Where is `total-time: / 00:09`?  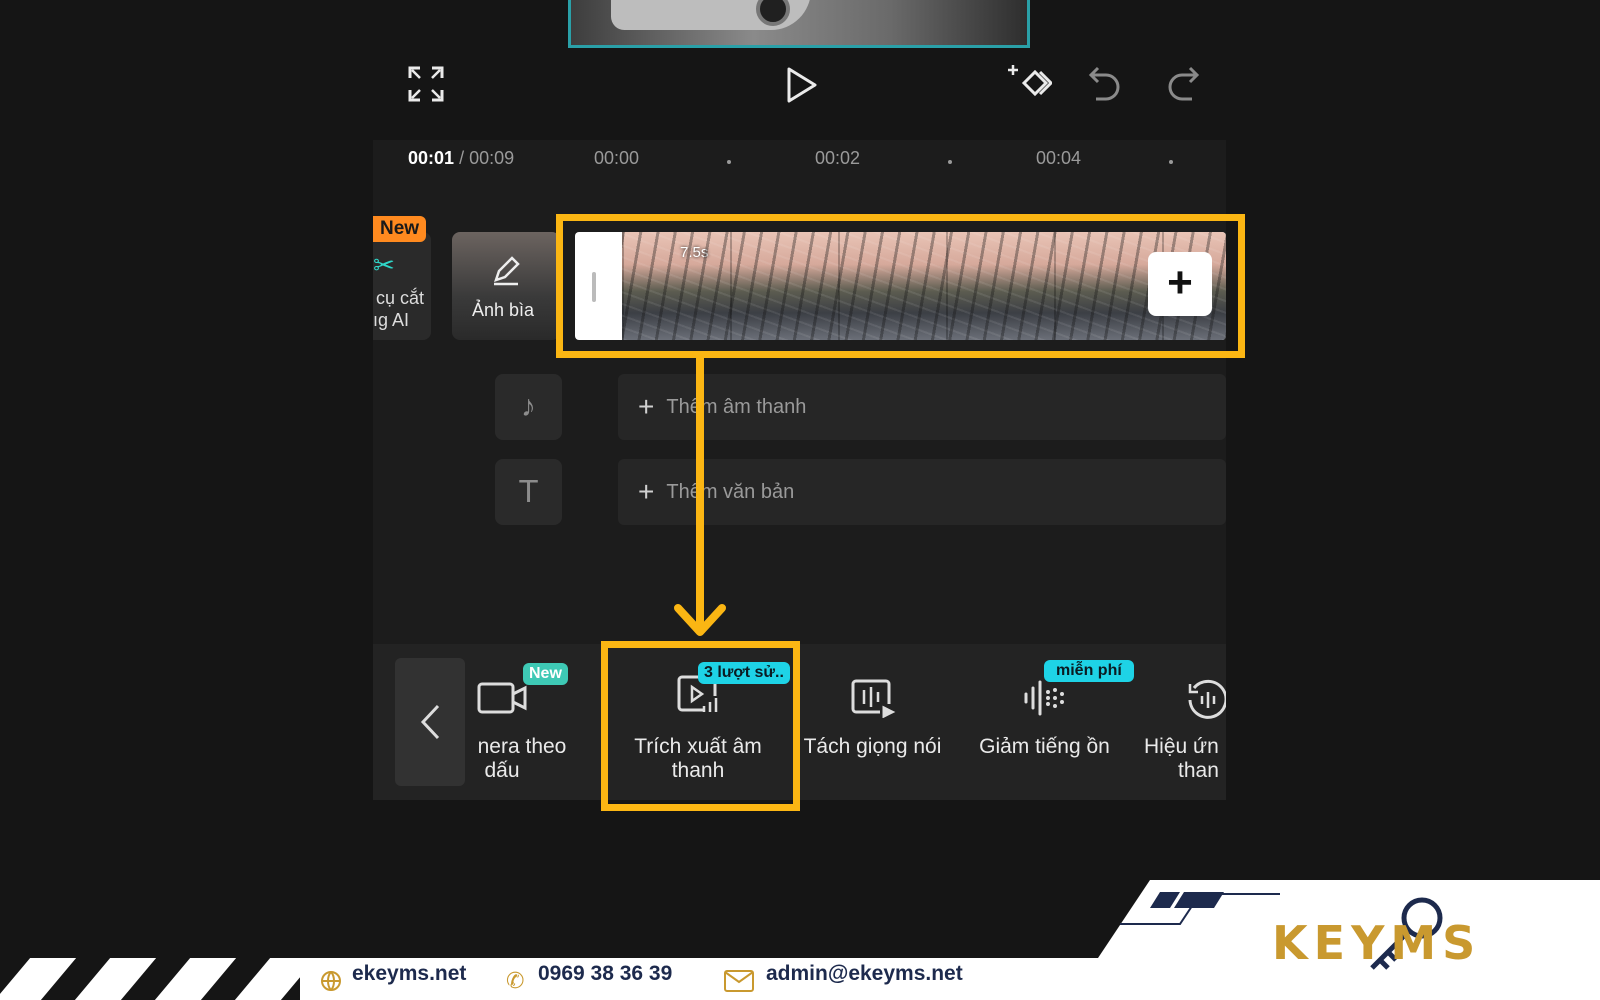
total-time: / 00:09 is located at coordinates (487, 158).